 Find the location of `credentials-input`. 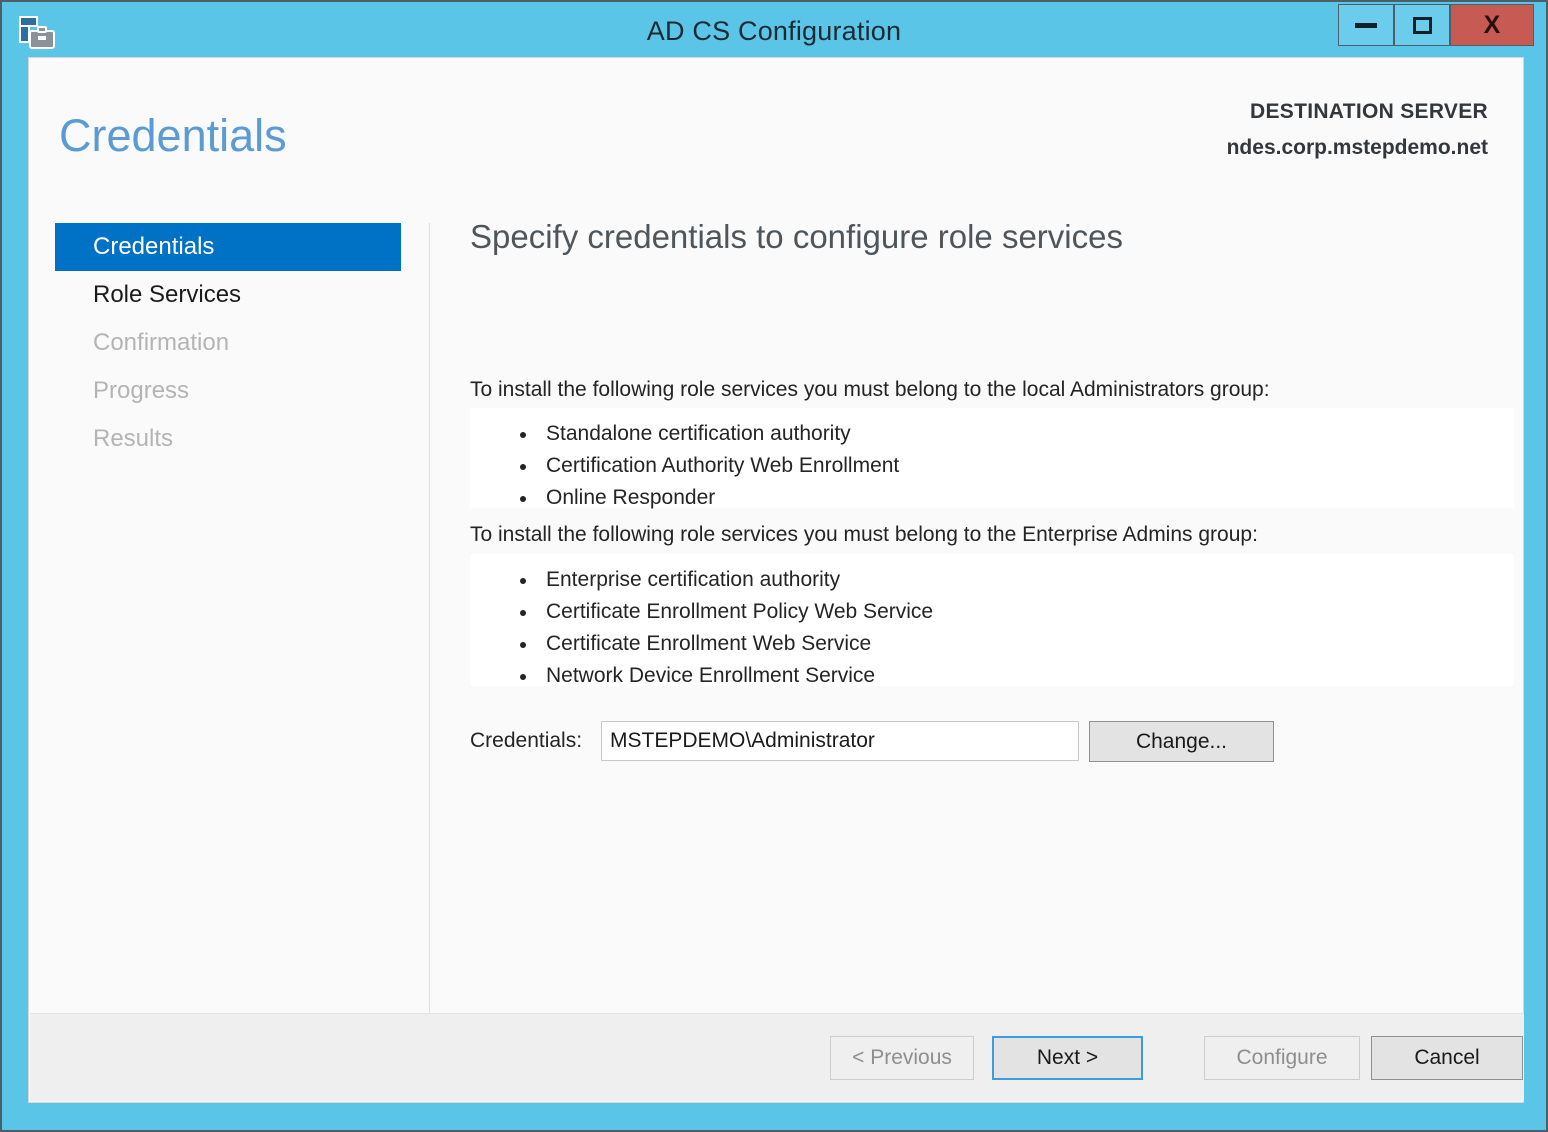

credentials-input is located at coordinates (840, 741).